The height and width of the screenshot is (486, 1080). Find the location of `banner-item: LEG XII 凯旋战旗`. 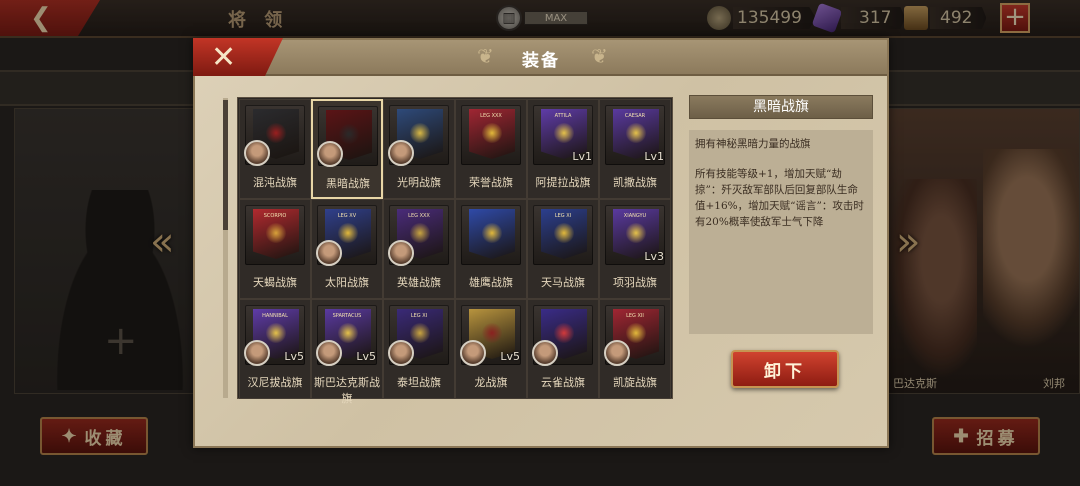

banner-item: LEG XII 凯旋战旗 is located at coordinates (635, 349).